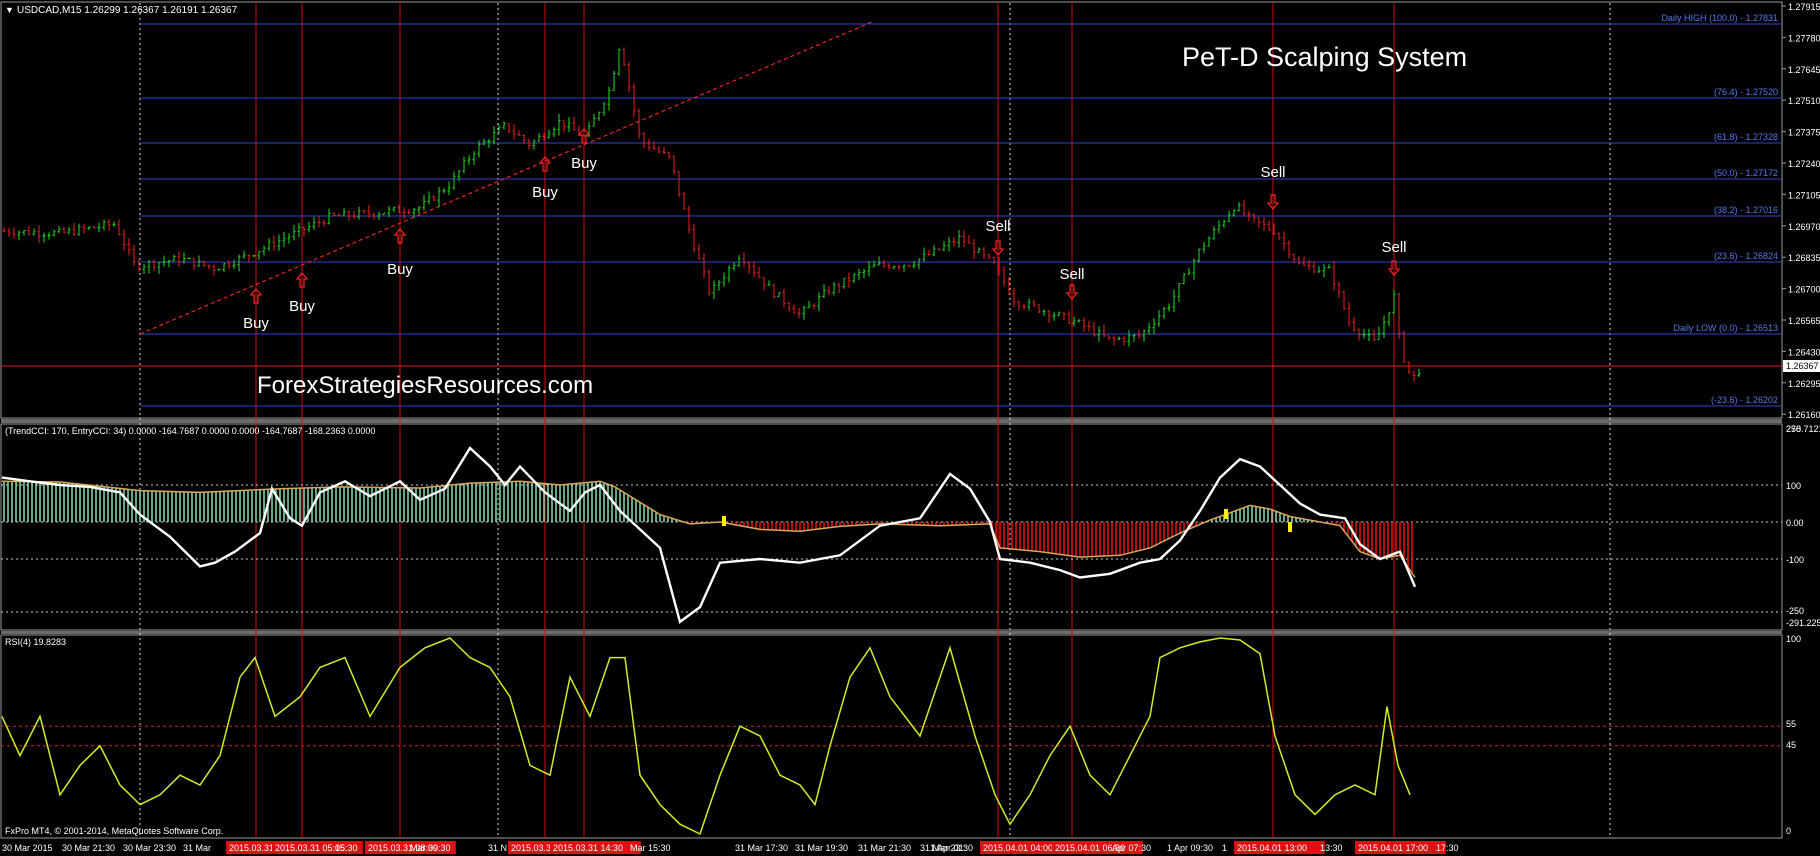 This screenshot has height=856, width=1820. What do you see at coordinates (948, 848) in the screenshot?
I see `time-tick-label: 1 Apr 01:` at bounding box center [948, 848].